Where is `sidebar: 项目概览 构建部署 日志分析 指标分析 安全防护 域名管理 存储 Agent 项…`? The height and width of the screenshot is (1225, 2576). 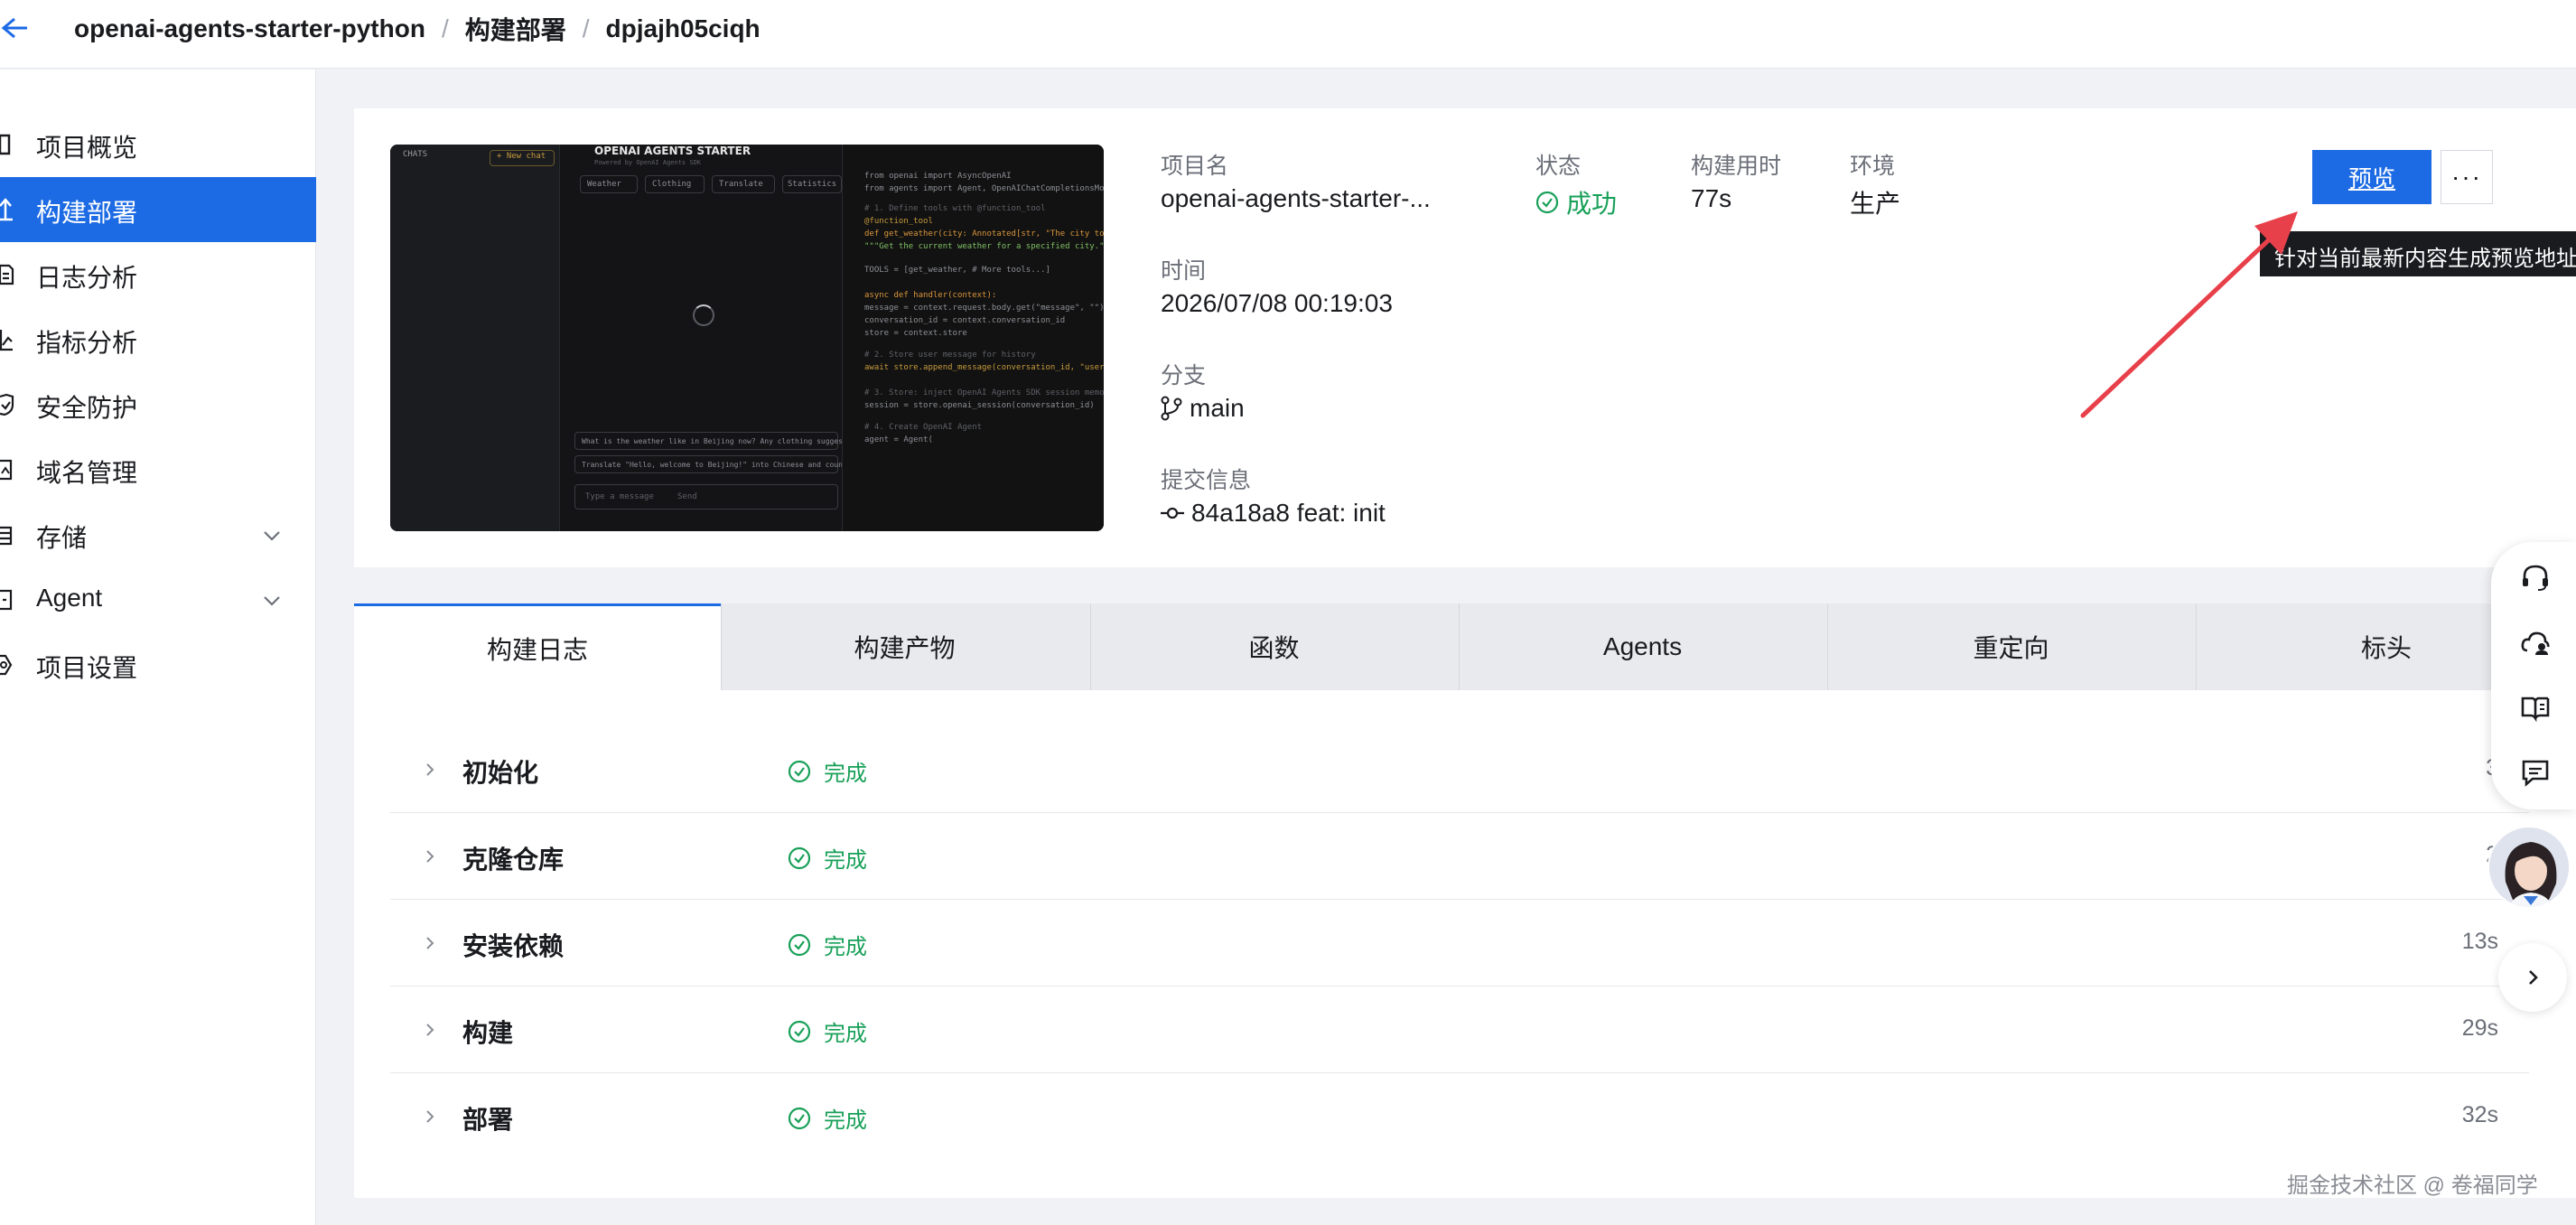 sidebar: 项目概览 构建部署 日志分析 指标分析 安全防护 域名管理 存储 Agent 项… is located at coordinates (158, 647).